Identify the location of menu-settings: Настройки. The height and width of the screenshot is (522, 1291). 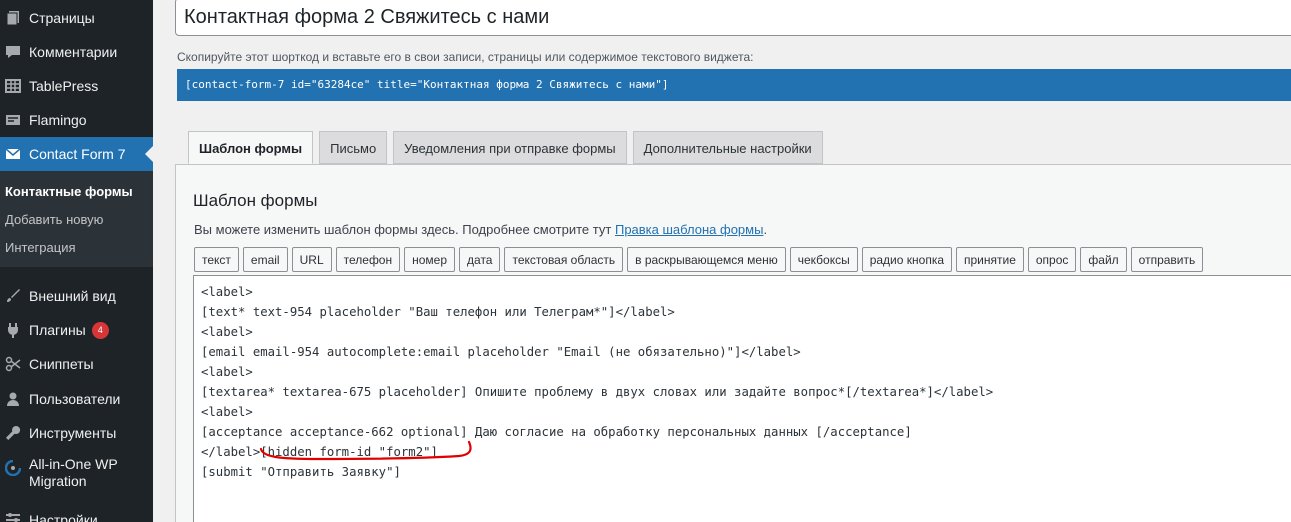
(76, 515).